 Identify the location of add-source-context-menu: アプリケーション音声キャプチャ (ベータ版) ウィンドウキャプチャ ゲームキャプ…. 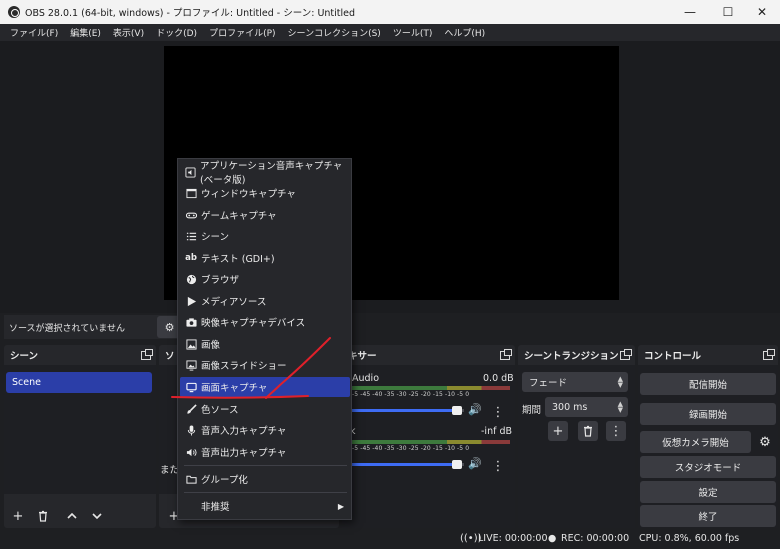
(264, 339).